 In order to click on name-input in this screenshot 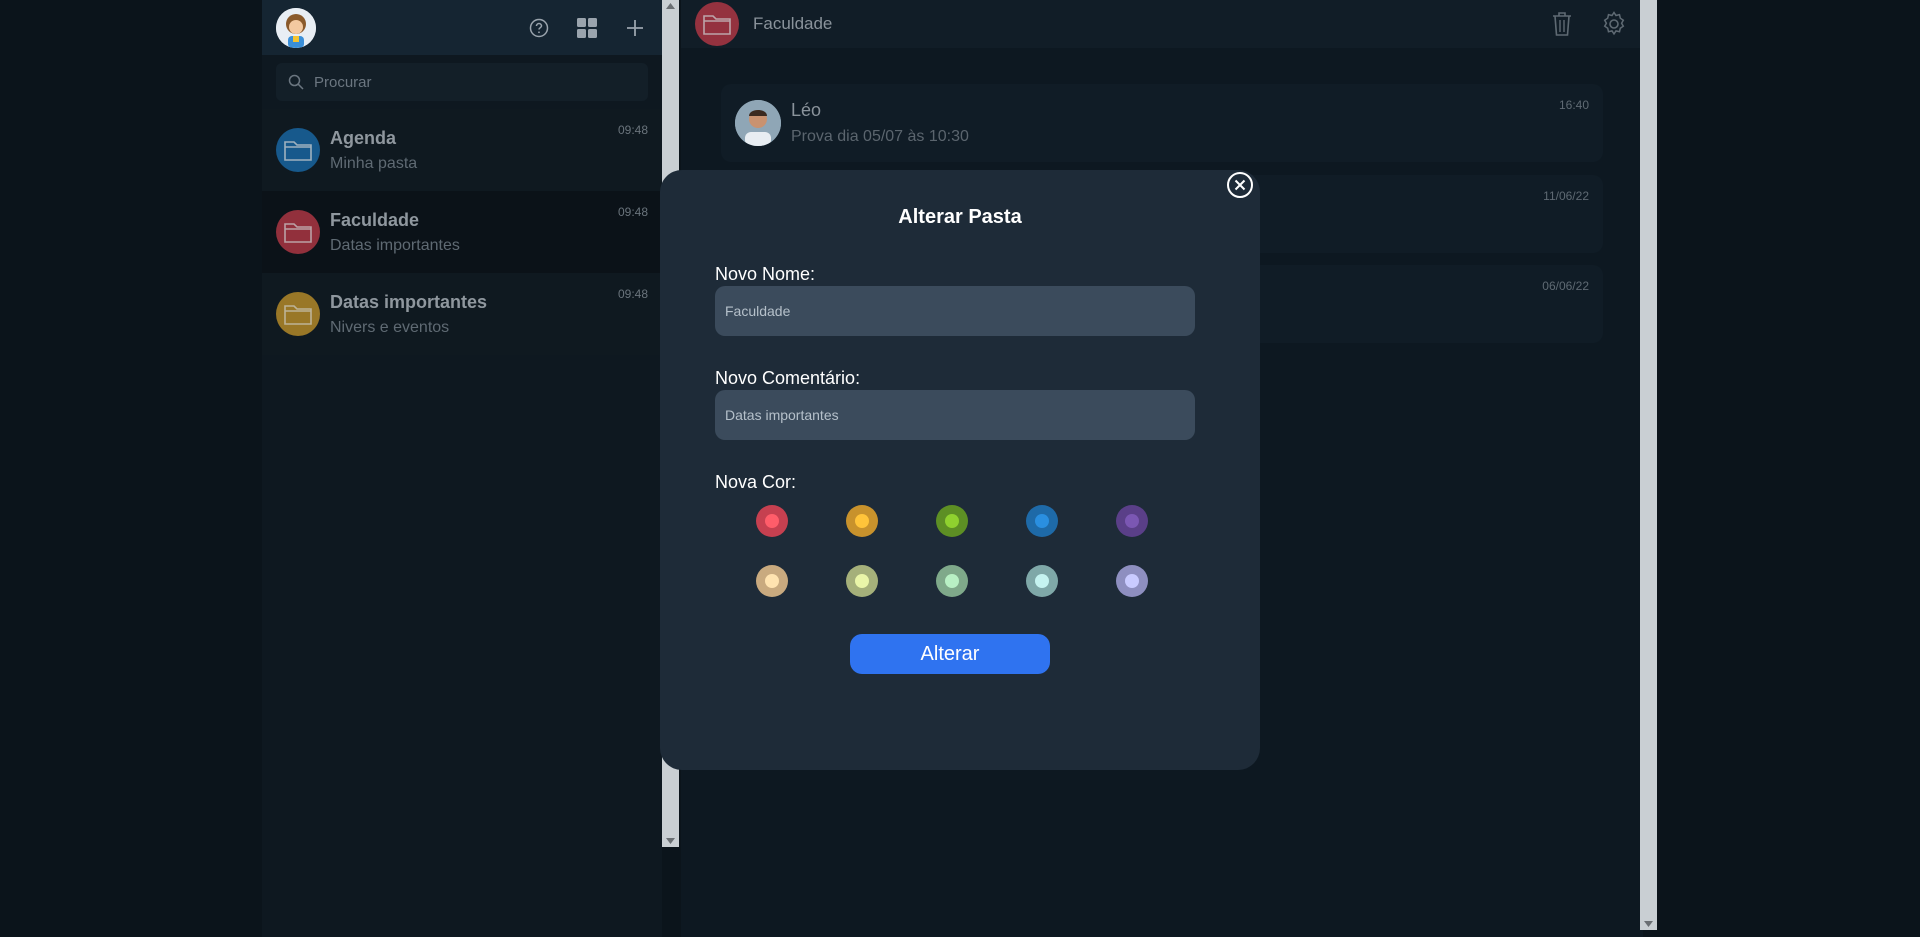, I will do `click(955, 311)`.